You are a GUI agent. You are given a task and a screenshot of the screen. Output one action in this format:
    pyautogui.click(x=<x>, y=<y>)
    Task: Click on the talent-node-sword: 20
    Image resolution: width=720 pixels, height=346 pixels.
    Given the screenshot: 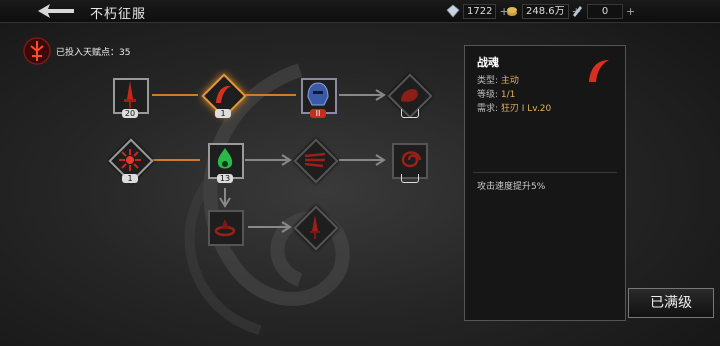 What is the action you would take?
    pyautogui.click(x=130, y=96)
    